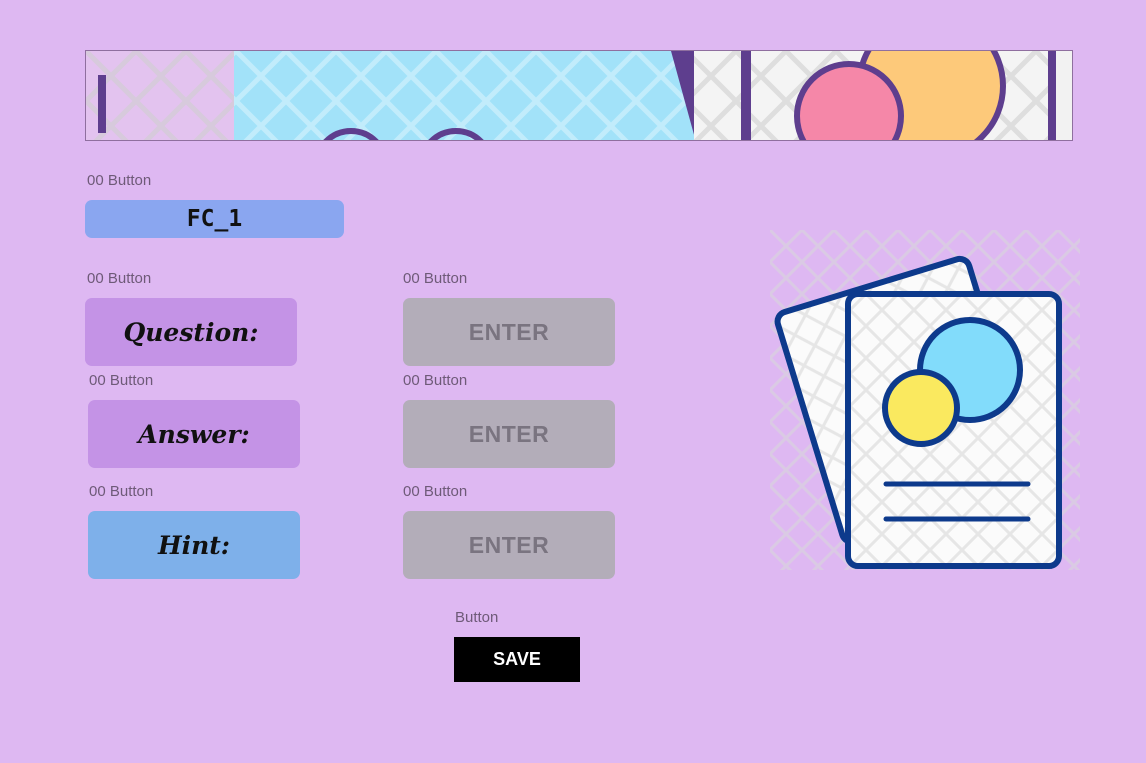  Describe the element at coordinates (191, 332) in the screenshot. I see `question-label-button: Question:` at that location.